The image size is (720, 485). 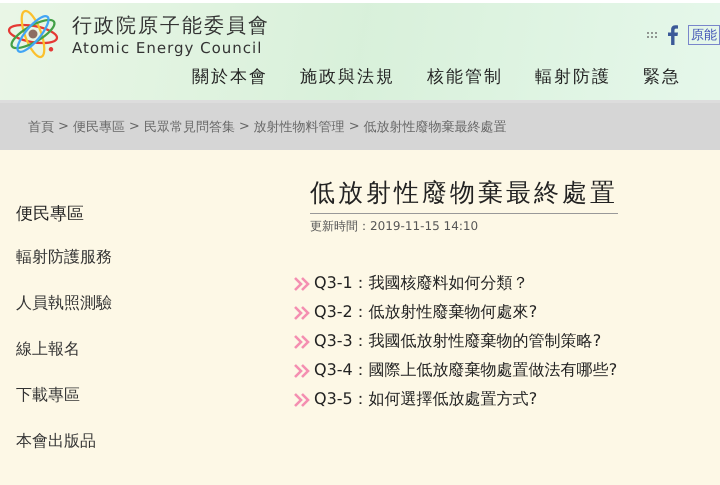 I want to click on nav-menu-item: 關於本會, so click(x=230, y=76).